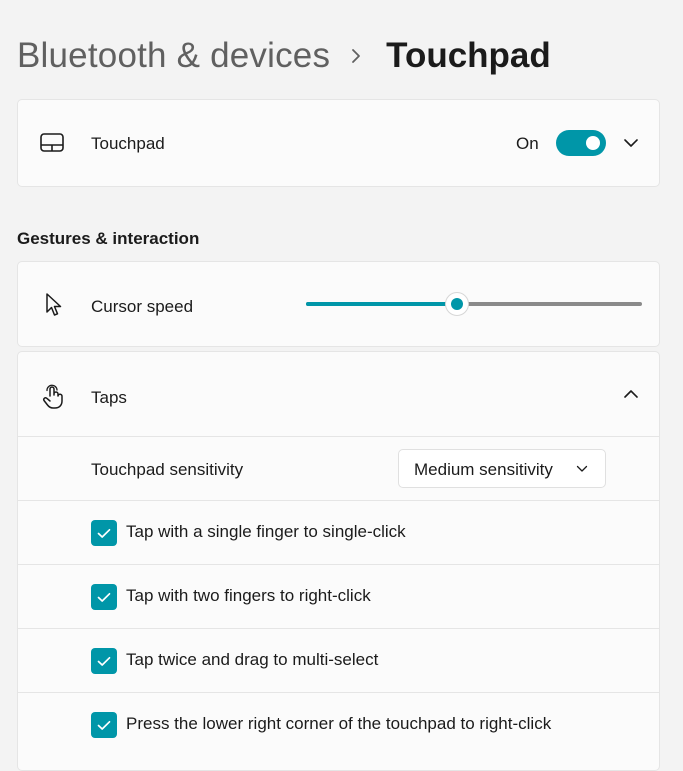 The width and height of the screenshot is (683, 771). What do you see at coordinates (109, 397) in the screenshot?
I see `taps-label: Taps` at bounding box center [109, 397].